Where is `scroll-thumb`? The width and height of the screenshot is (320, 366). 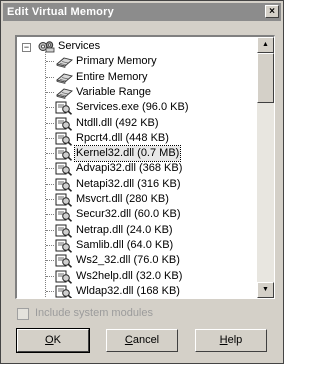 scroll-thumb is located at coordinates (265, 78).